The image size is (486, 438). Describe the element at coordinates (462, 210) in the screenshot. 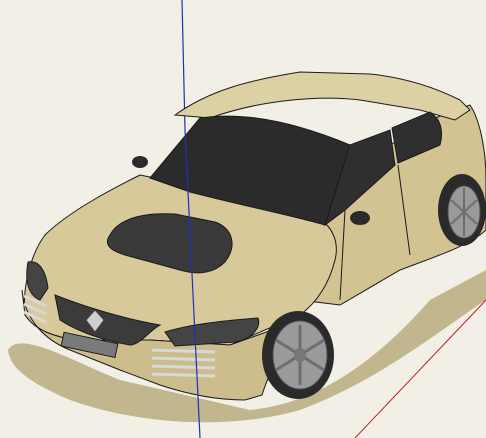

I see `rear-wheel` at that location.